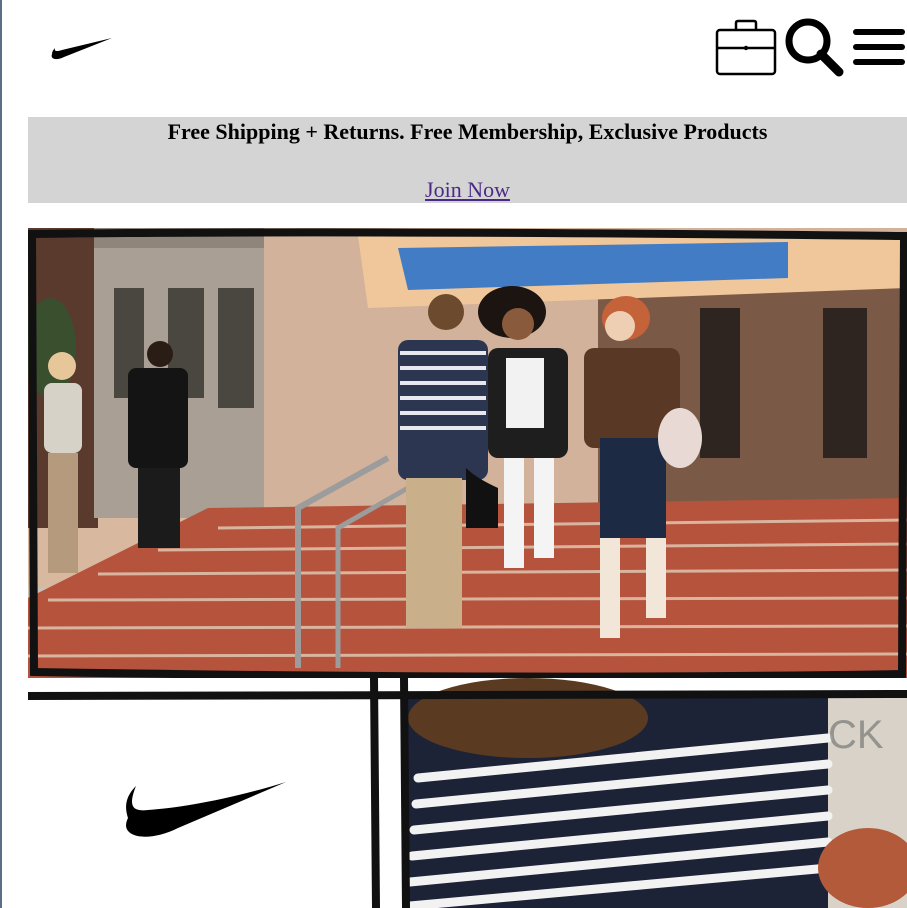 This screenshot has width=907, height=908. What do you see at coordinates (746, 49) in the screenshot?
I see `briefcase-icon` at bounding box center [746, 49].